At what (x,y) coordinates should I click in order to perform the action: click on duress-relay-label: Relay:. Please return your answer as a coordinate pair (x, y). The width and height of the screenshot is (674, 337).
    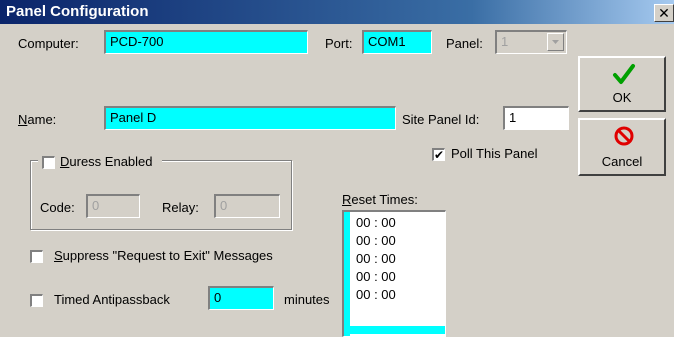
    Looking at the image, I should click on (180, 207).